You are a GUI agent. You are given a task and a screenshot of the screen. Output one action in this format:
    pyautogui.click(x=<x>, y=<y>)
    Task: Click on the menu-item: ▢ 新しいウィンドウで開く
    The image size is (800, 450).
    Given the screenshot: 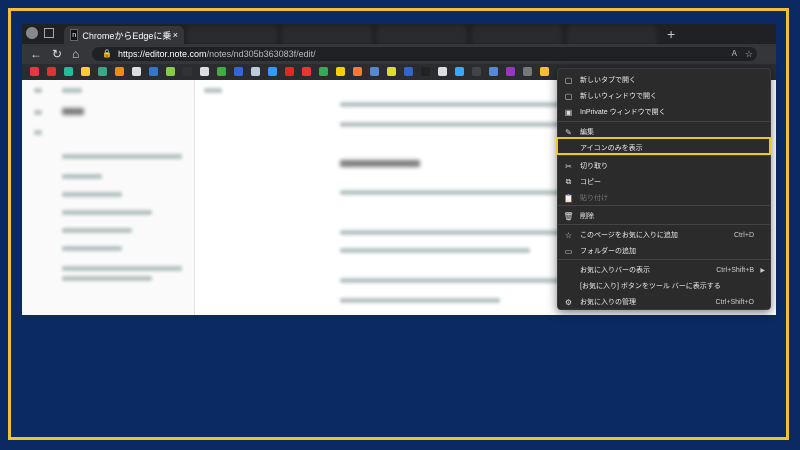 What is the action you would take?
    pyautogui.click(x=664, y=96)
    